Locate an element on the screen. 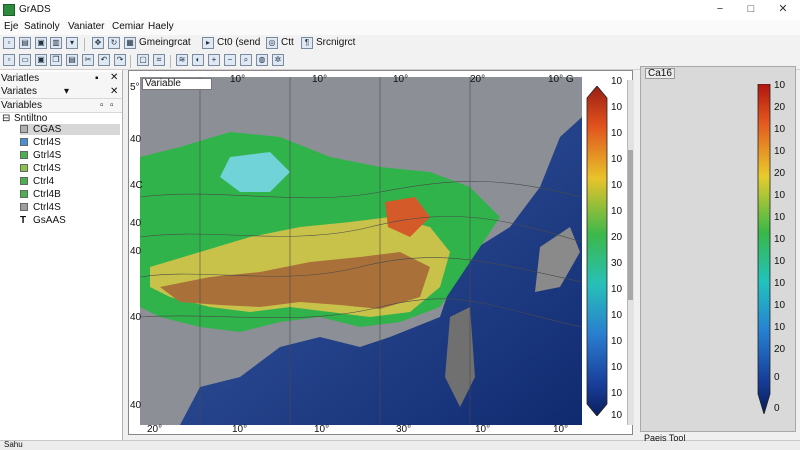 This screenshot has width=800, height=450. map-corner-label: 10° G is located at coordinates (561, 79).